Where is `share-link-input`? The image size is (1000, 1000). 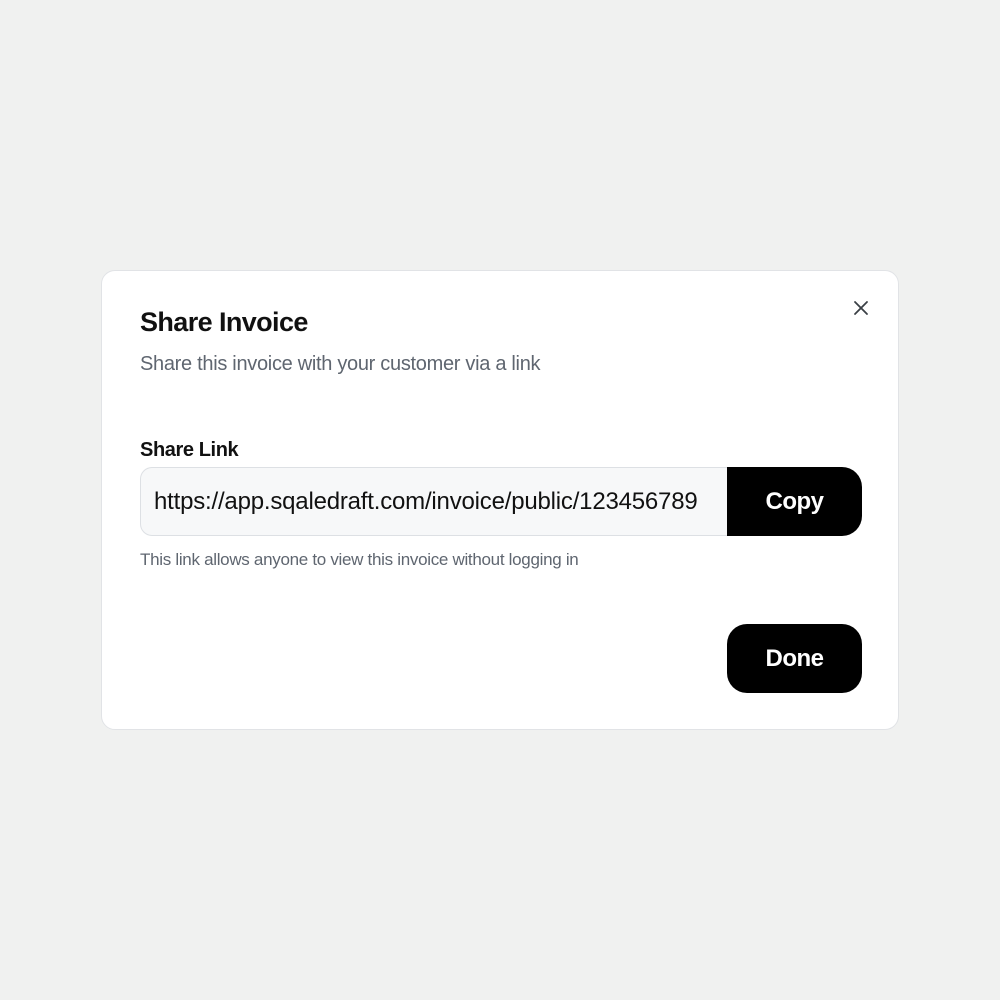 share-link-input is located at coordinates (435, 501).